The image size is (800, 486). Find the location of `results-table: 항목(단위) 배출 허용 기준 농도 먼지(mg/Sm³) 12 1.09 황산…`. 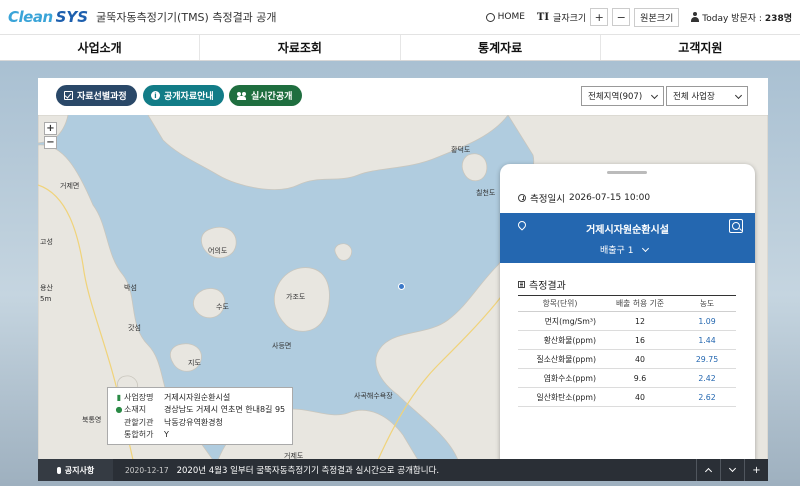

results-table: 항목(단위) 배출 허용 기준 농도 먼지(mg/Sm³) 12 1.09 황산… is located at coordinates (627, 351).